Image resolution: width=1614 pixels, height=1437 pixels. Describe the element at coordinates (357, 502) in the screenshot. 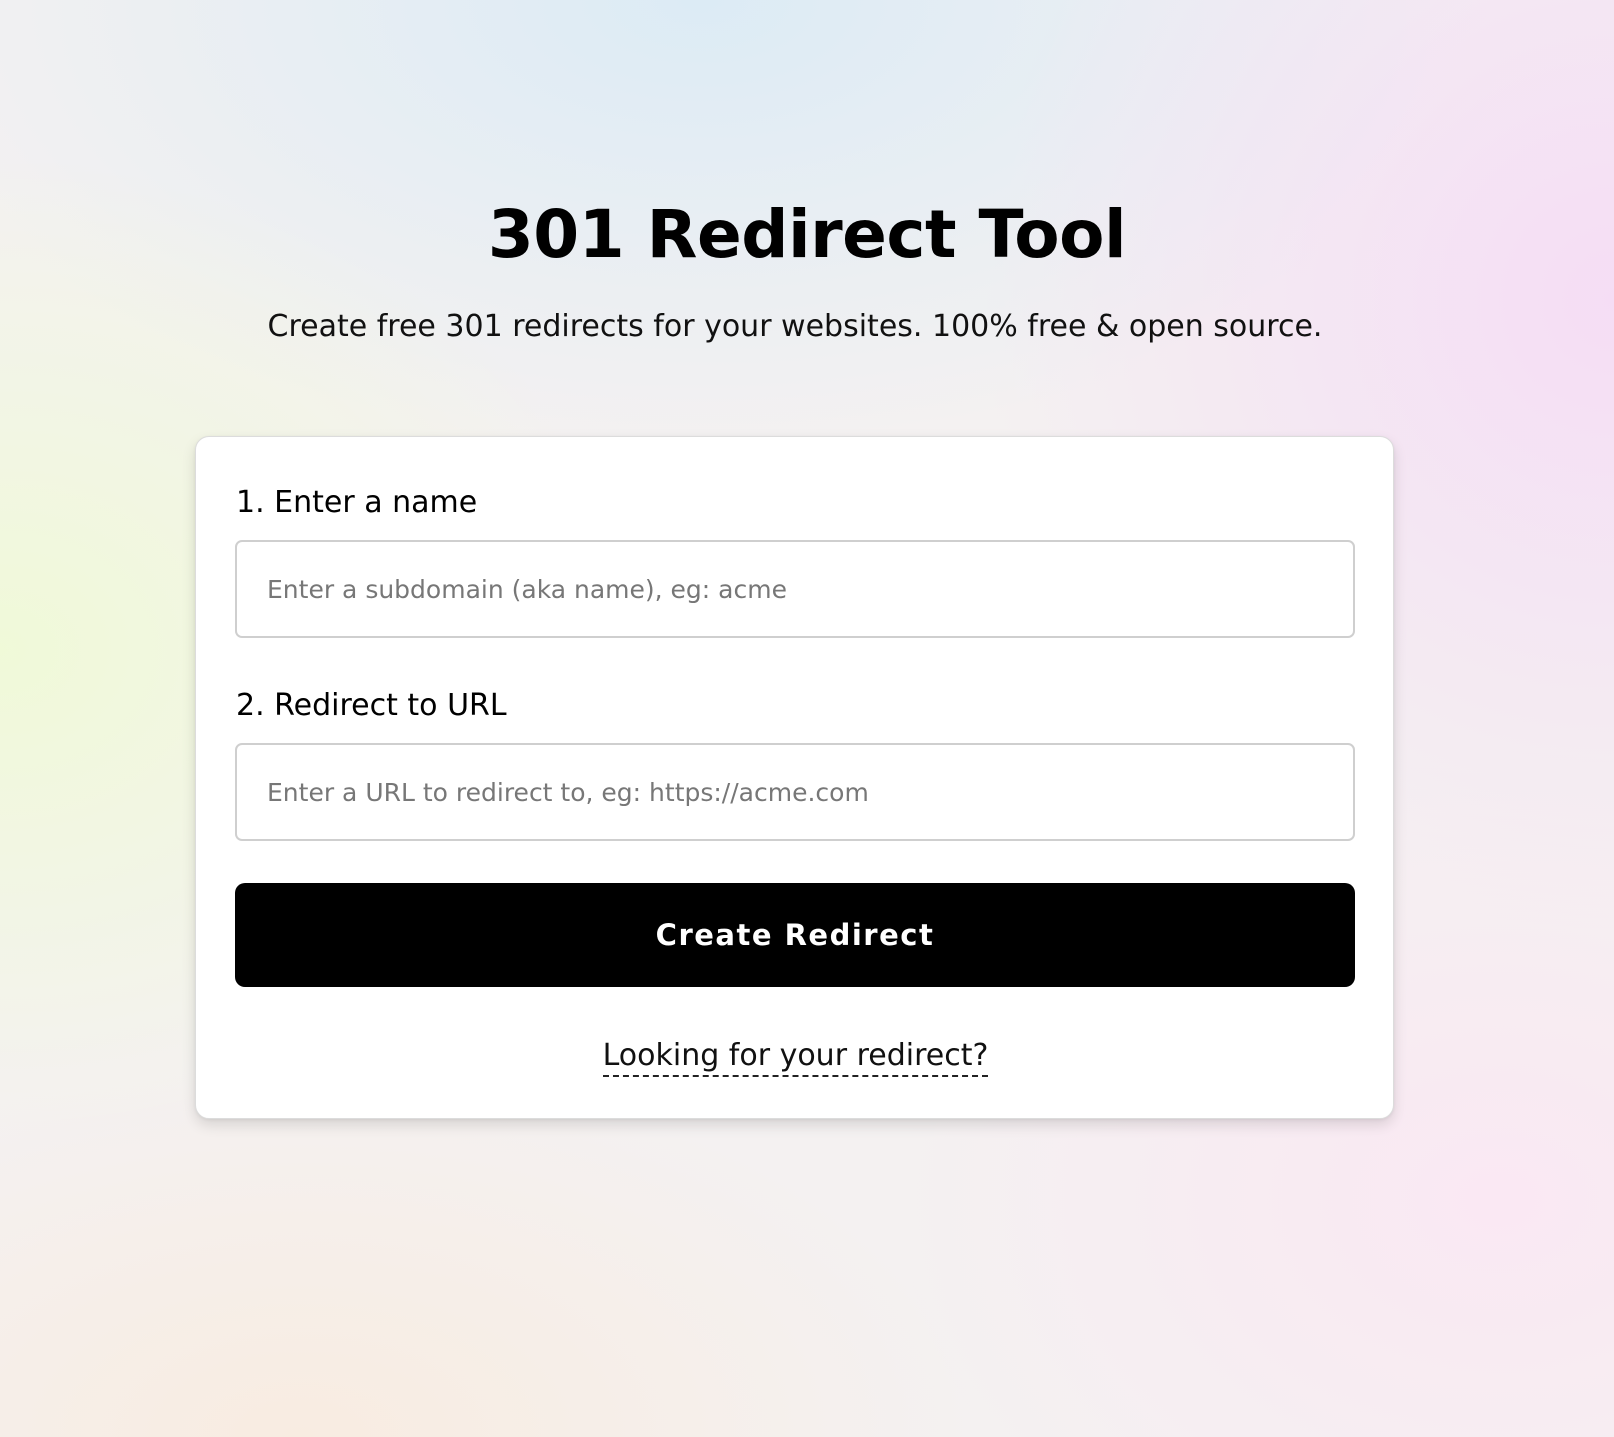

I see `name-field-label: 1. Enter a name` at that location.